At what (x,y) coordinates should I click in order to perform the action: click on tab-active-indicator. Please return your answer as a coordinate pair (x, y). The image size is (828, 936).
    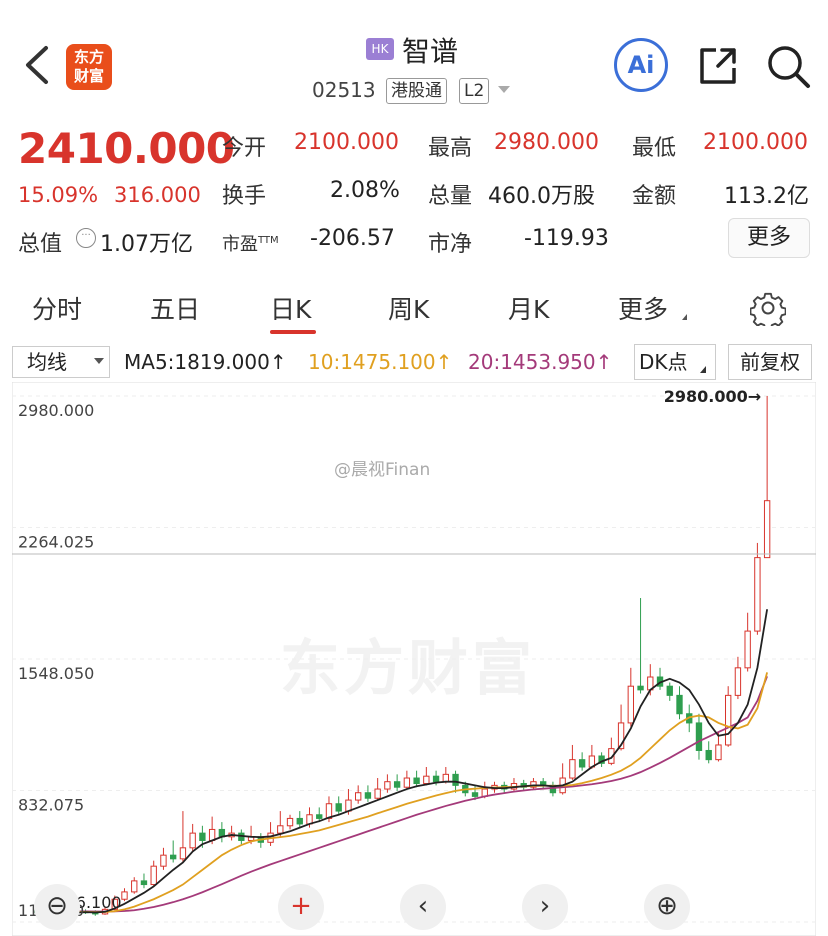
    Looking at the image, I should click on (293, 332).